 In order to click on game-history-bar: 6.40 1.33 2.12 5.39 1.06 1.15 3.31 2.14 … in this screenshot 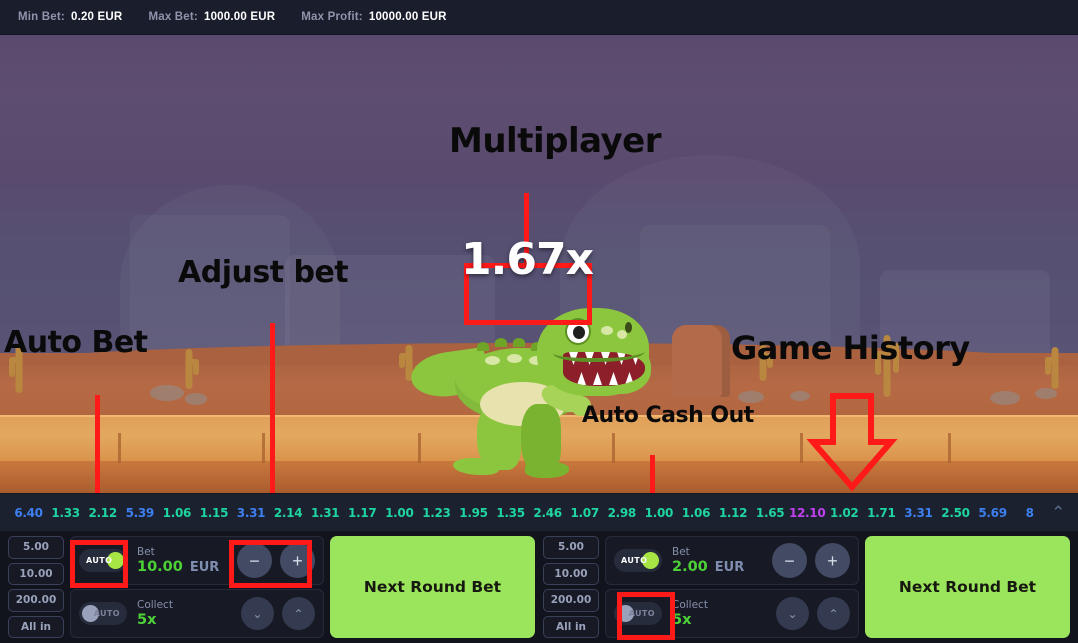, I will do `click(539, 512)`.